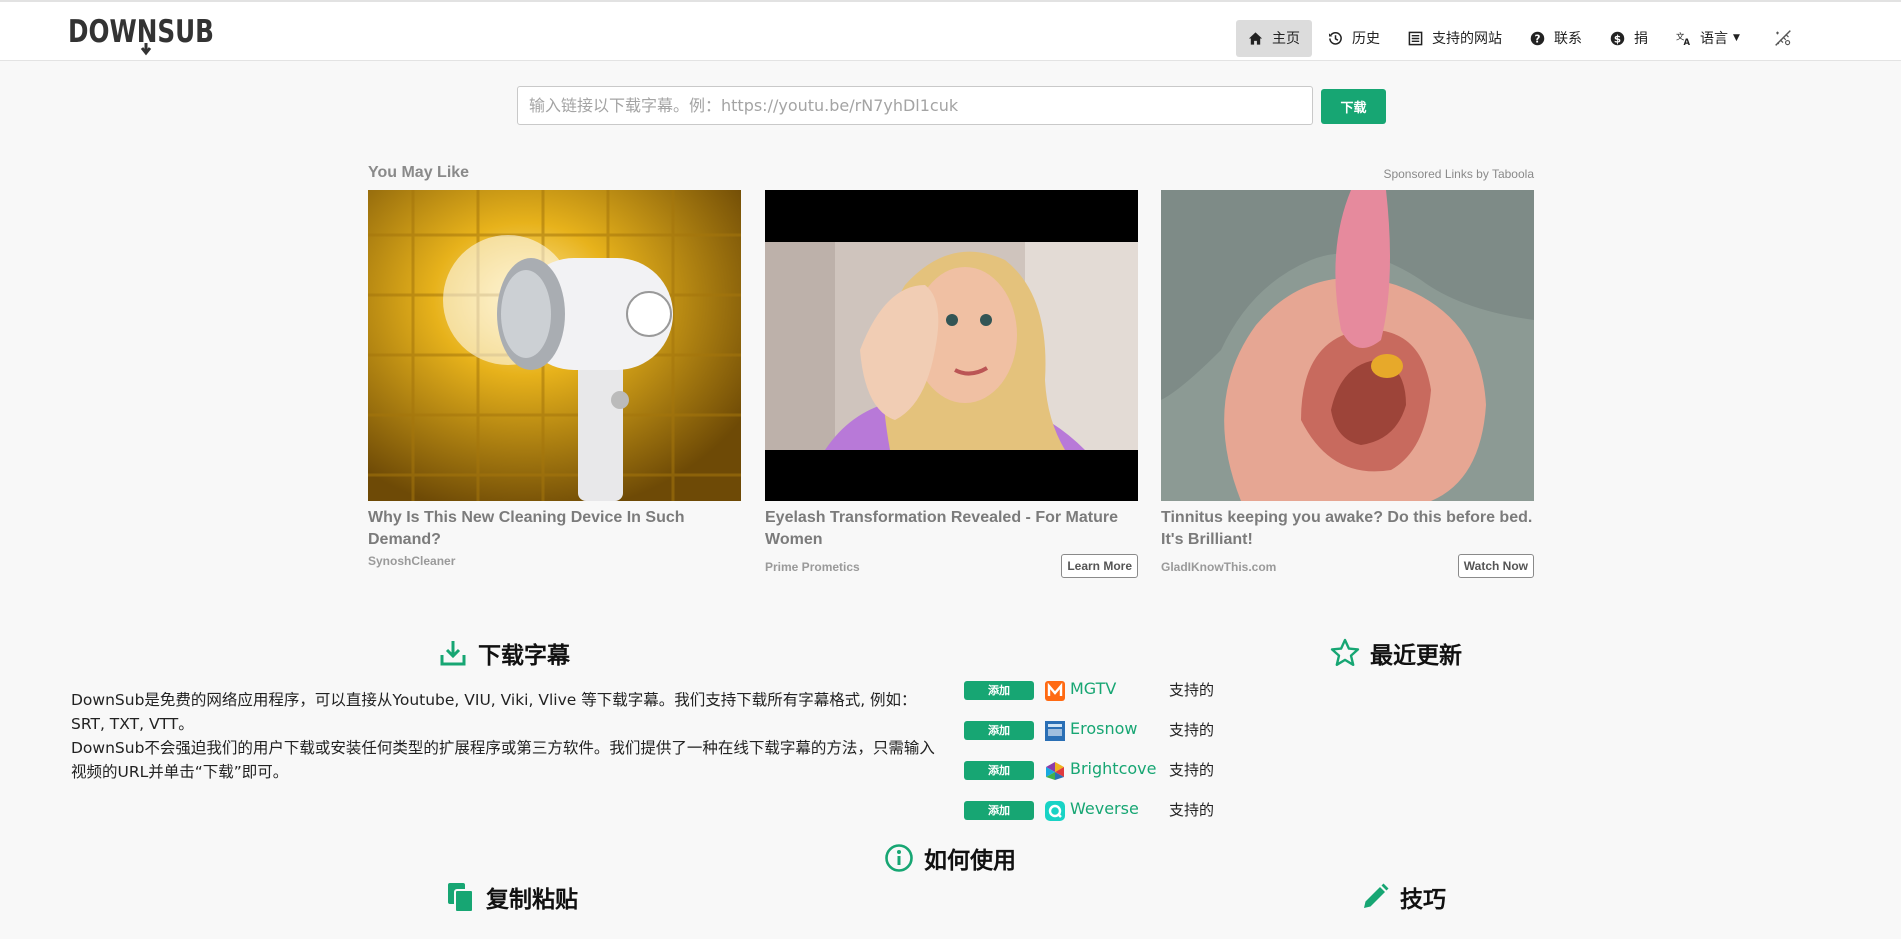 This screenshot has width=1901, height=939. I want to click on nav-home: 主页, so click(1274, 38).